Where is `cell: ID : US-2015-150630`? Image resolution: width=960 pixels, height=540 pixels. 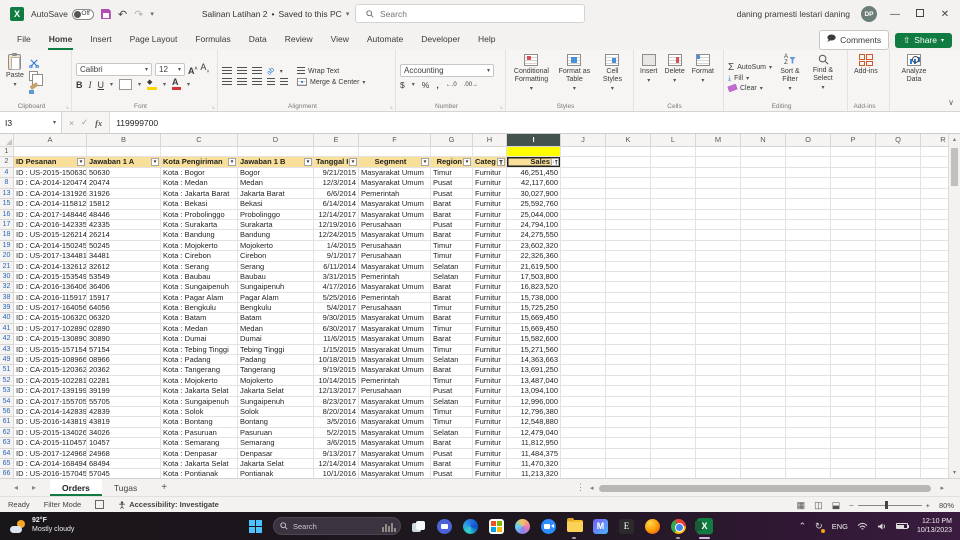 cell: ID : US-2015-150630 is located at coordinates (50, 173).